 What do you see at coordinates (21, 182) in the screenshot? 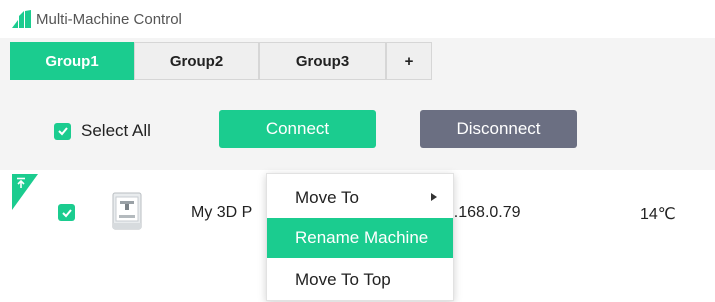
I see `pin-to-top-icon` at bounding box center [21, 182].